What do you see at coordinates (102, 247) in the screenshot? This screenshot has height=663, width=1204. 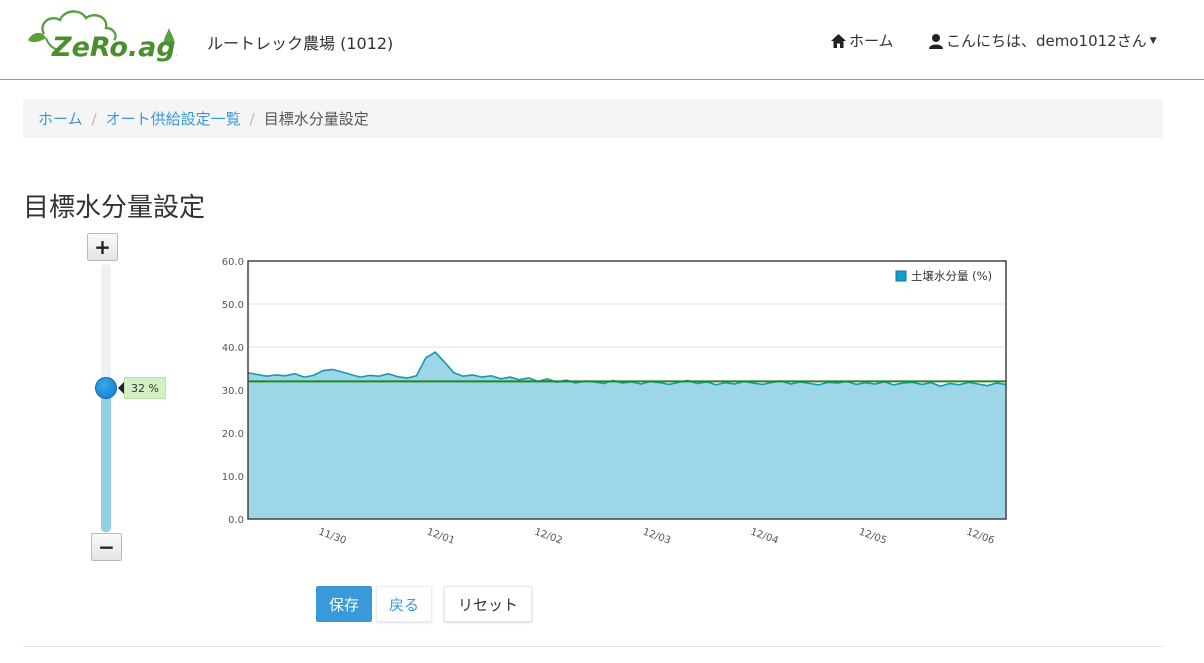 I see `slider-increment-button: +` at bounding box center [102, 247].